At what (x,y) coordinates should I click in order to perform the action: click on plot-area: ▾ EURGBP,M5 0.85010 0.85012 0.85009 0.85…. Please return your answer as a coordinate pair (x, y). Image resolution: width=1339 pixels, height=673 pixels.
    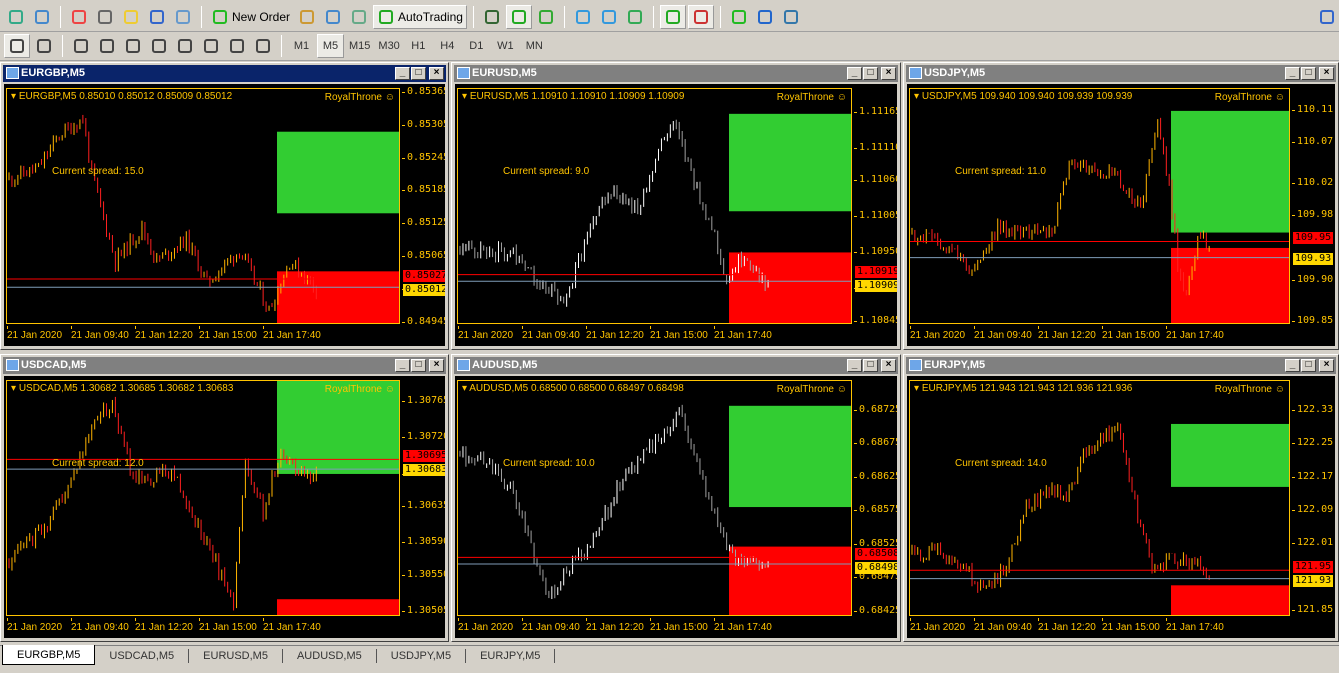
    Looking at the image, I should click on (203, 206).